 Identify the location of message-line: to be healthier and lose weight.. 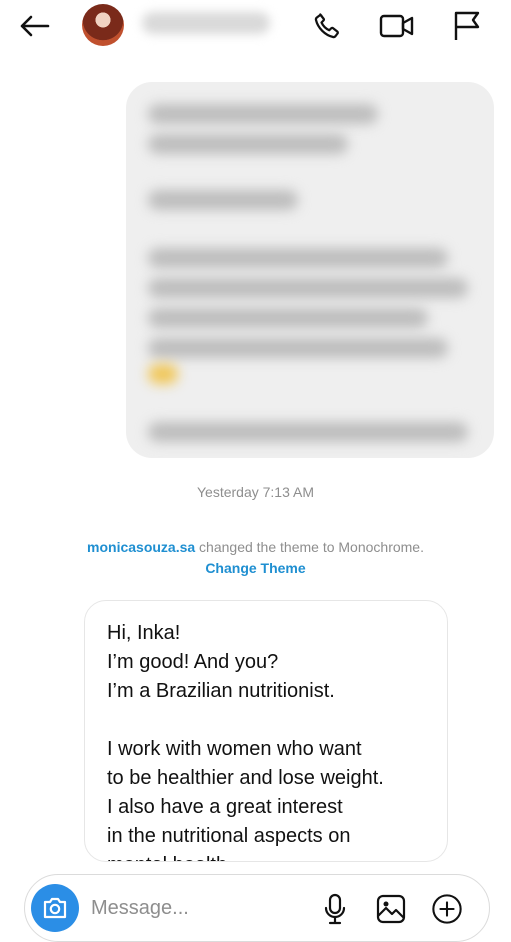
(245, 778).